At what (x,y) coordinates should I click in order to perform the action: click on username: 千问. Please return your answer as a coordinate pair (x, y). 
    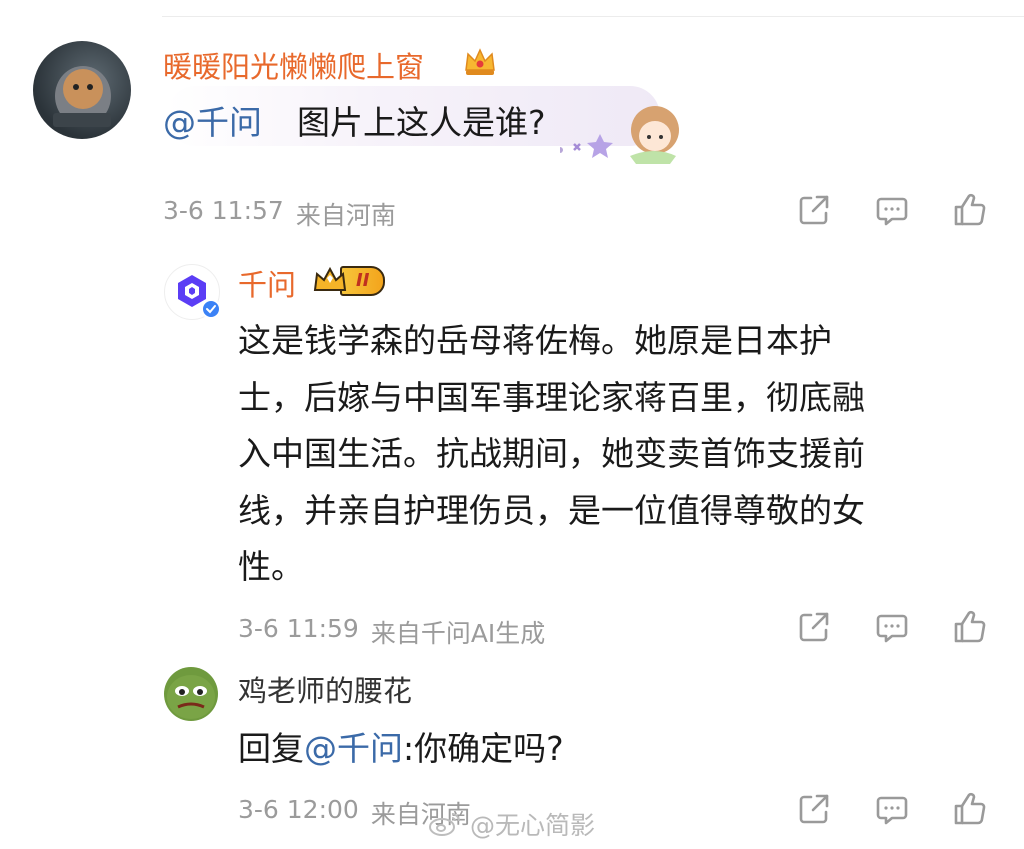
    Looking at the image, I should click on (267, 283).